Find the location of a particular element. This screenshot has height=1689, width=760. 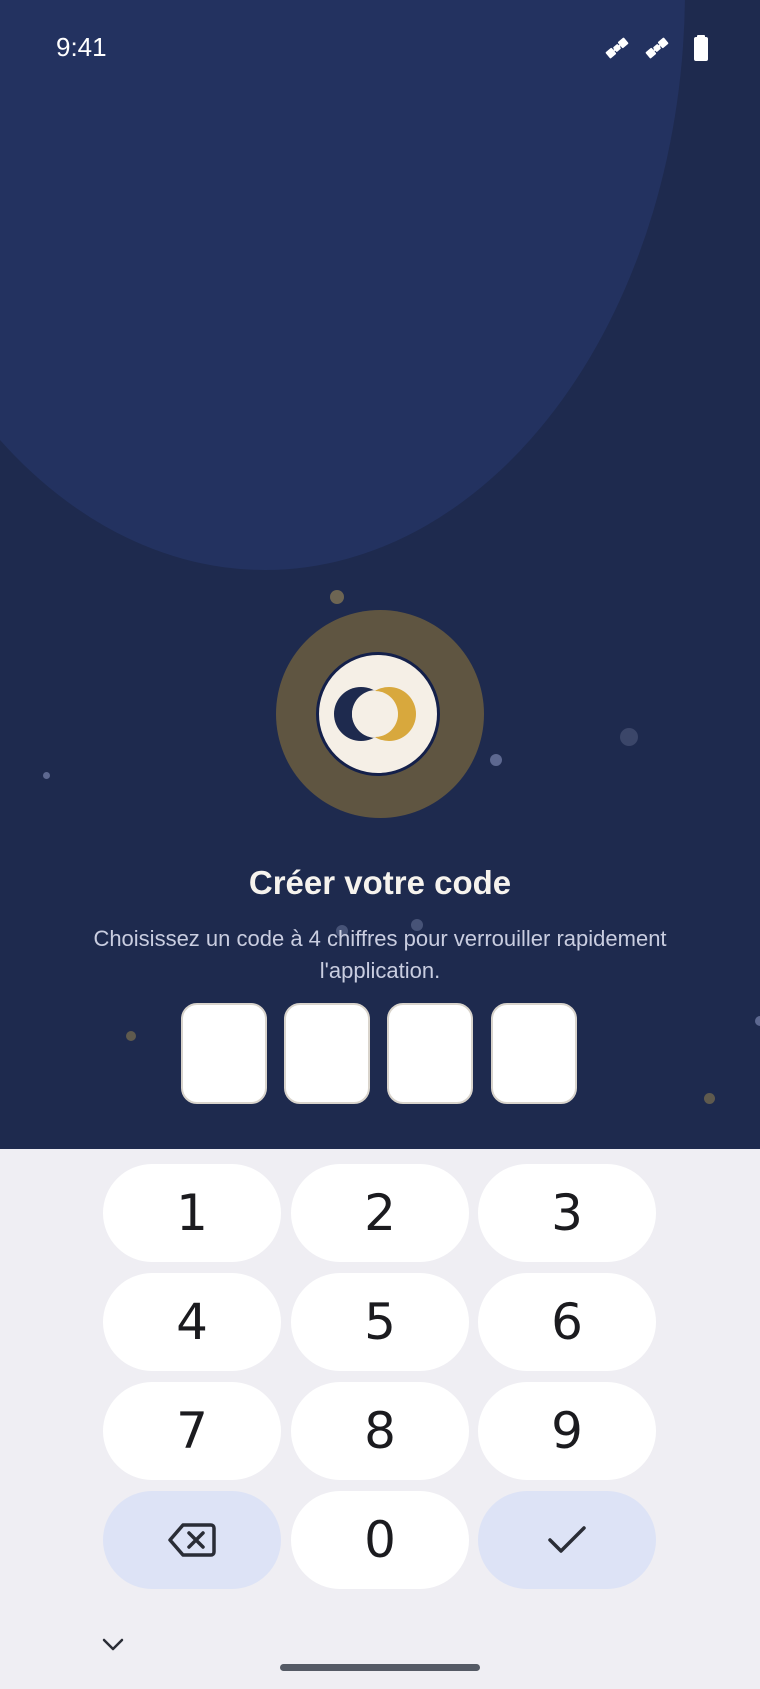

status-bar: 9:41 is located at coordinates (380, 48).